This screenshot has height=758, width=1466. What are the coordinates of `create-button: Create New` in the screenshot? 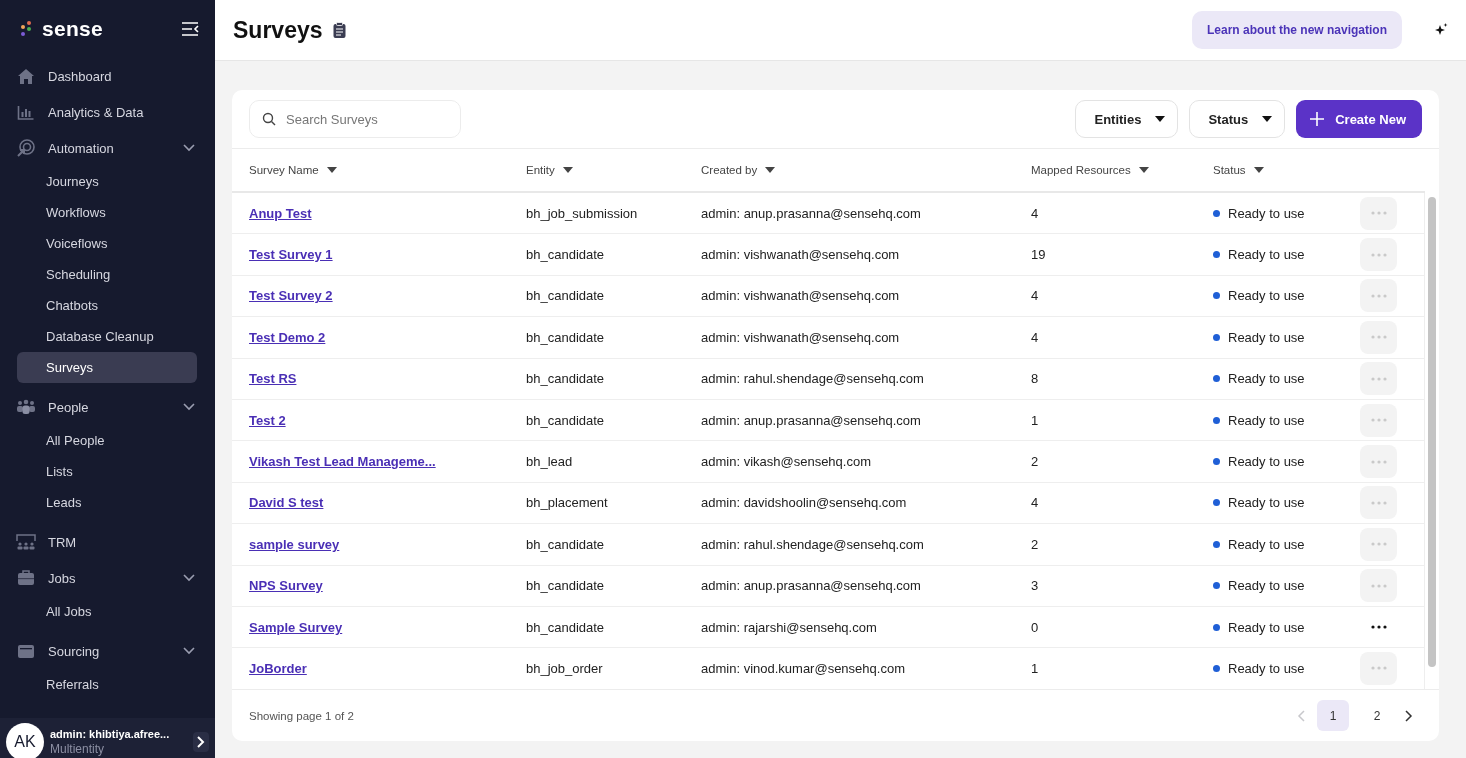 It's located at (1359, 119).